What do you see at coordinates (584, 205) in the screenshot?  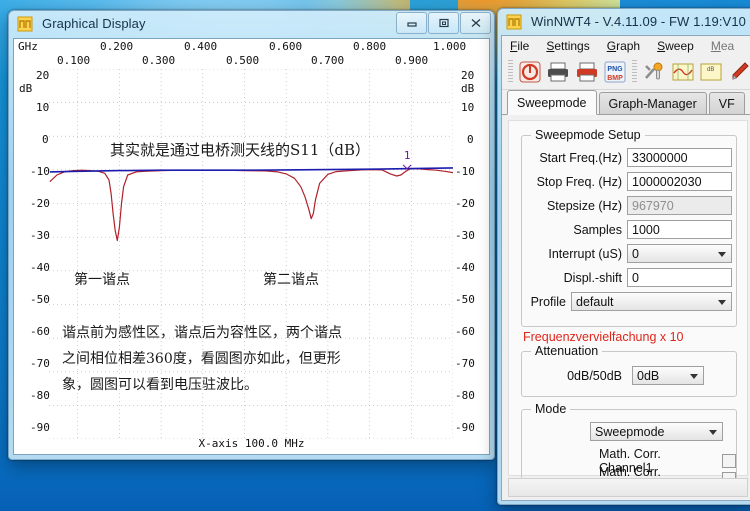 I see `stepsize-label: Stepsize (Hz)` at bounding box center [584, 205].